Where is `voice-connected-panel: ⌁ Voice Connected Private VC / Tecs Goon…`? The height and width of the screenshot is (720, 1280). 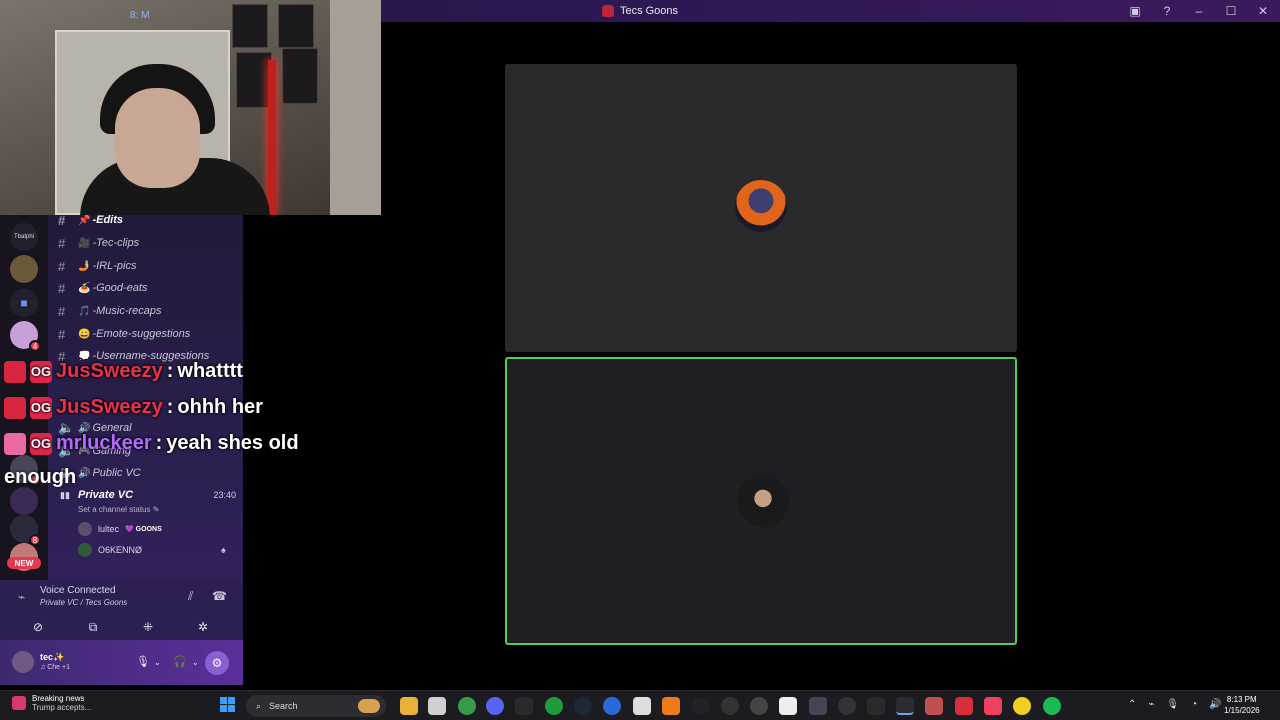 voice-connected-panel: ⌁ Voice Connected Private VC / Tecs Goon… is located at coordinates (121, 610).